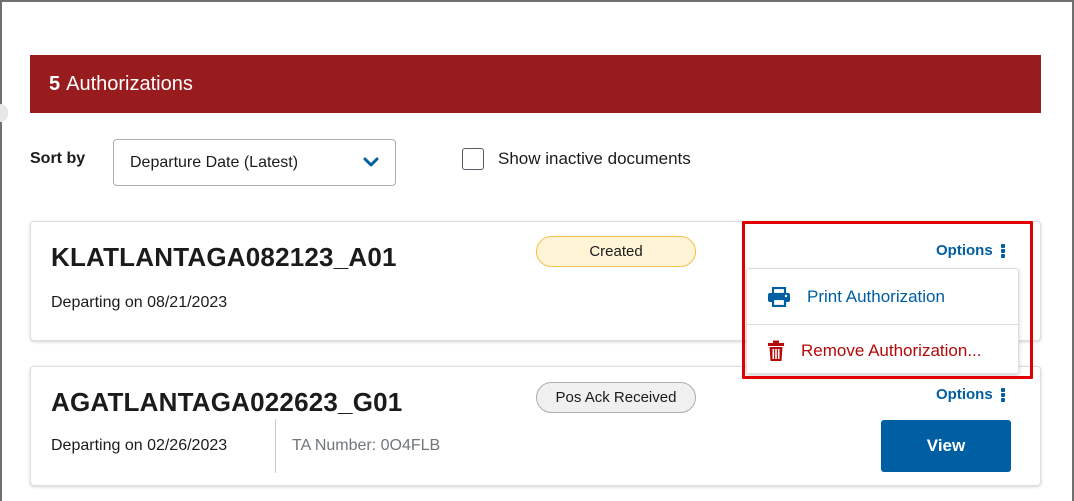 This screenshot has height=501, width=1074. What do you see at coordinates (129, 83) in the screenshot?
I see `authorizations-title: Authorizations` at bounding box center [129, 83].